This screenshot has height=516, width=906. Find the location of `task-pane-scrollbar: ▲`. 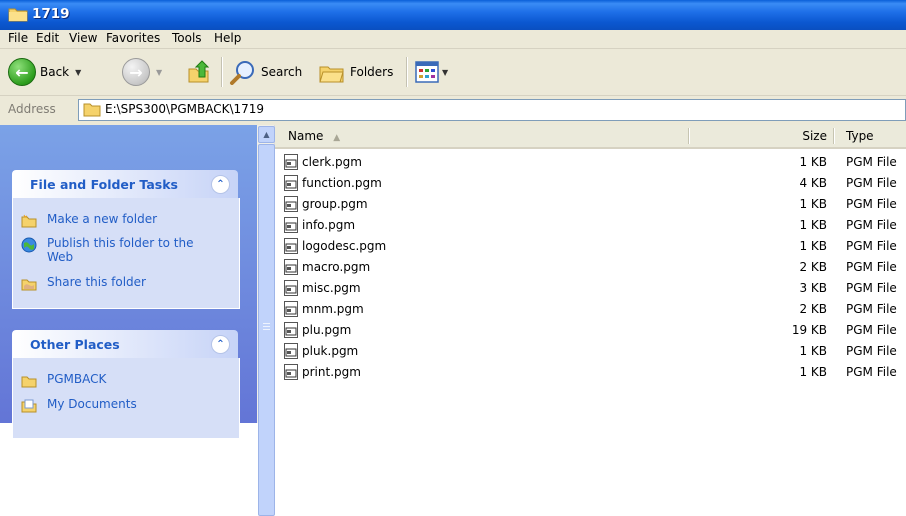

task-pane-scrollbar: ▲ is located at coordinates (266, 320).